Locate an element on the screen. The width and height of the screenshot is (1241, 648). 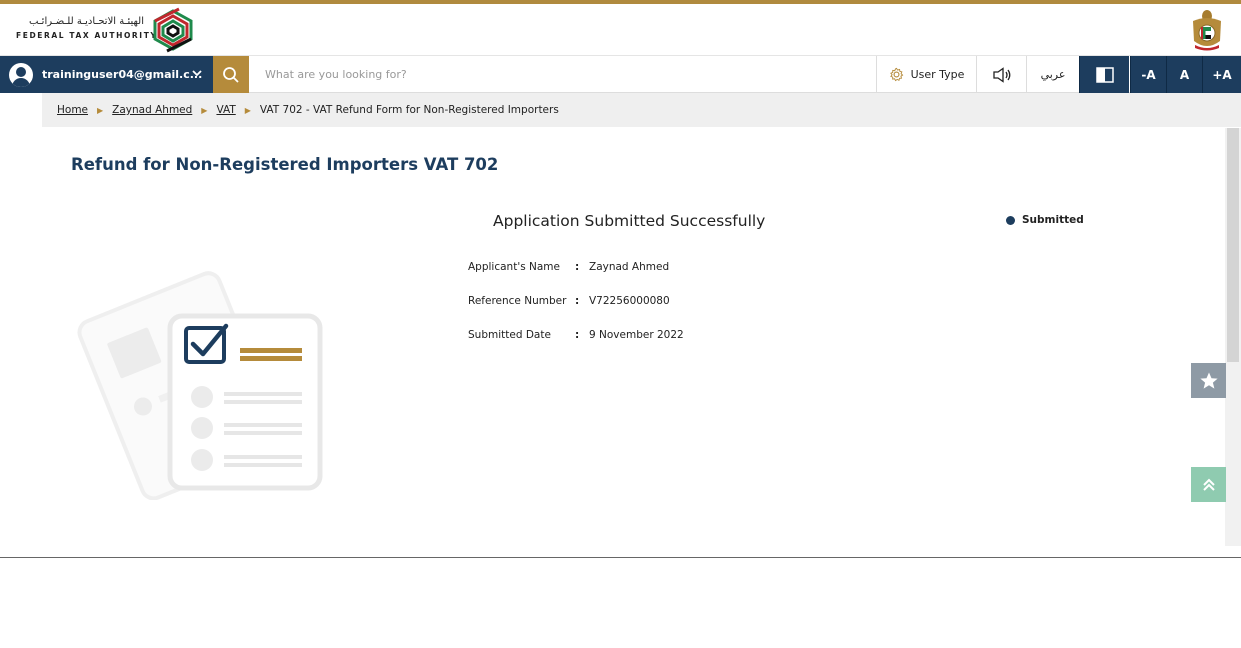
contrast-toggle-button is located at coordinates (1104, 74).